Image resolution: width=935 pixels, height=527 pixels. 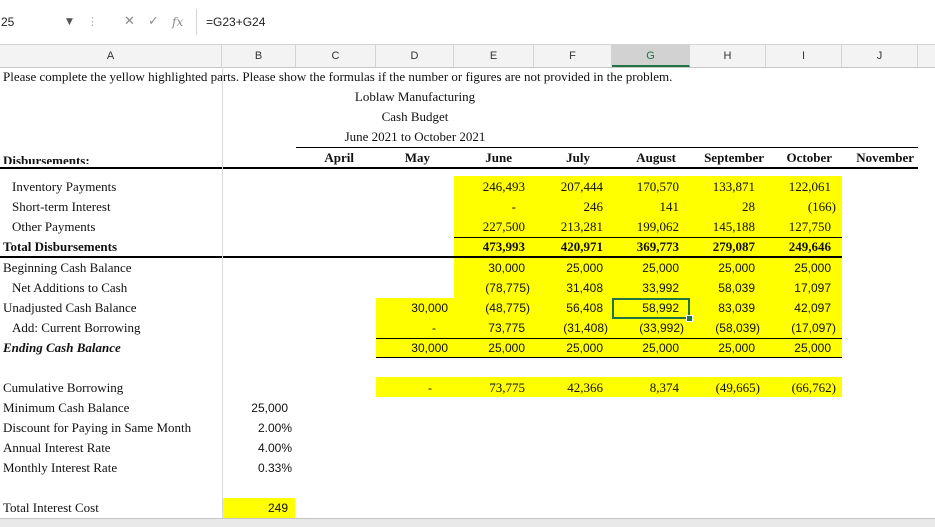 I want to click on period-title: June 2021 to October 2021, so click(x=415, y=136).